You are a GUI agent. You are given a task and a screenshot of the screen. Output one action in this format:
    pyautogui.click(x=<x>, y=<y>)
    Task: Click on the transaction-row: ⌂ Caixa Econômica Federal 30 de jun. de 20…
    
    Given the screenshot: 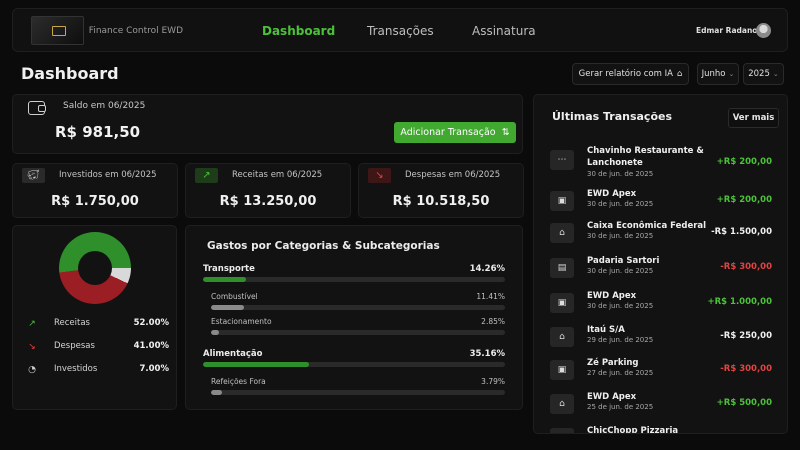 What is the action you would take?
    pyautogui.click(x=661, y=234)
    